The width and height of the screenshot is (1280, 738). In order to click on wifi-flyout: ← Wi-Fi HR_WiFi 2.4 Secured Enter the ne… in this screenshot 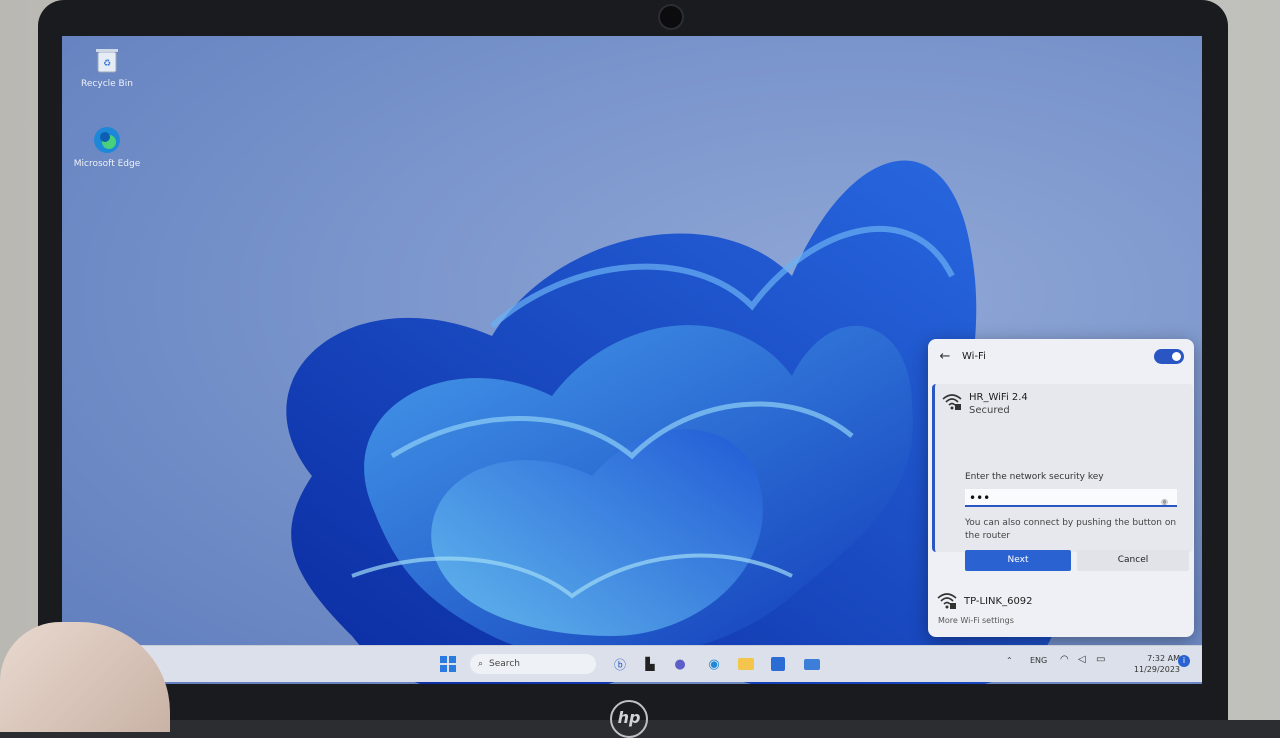, I will do `click(1061, 488)`.